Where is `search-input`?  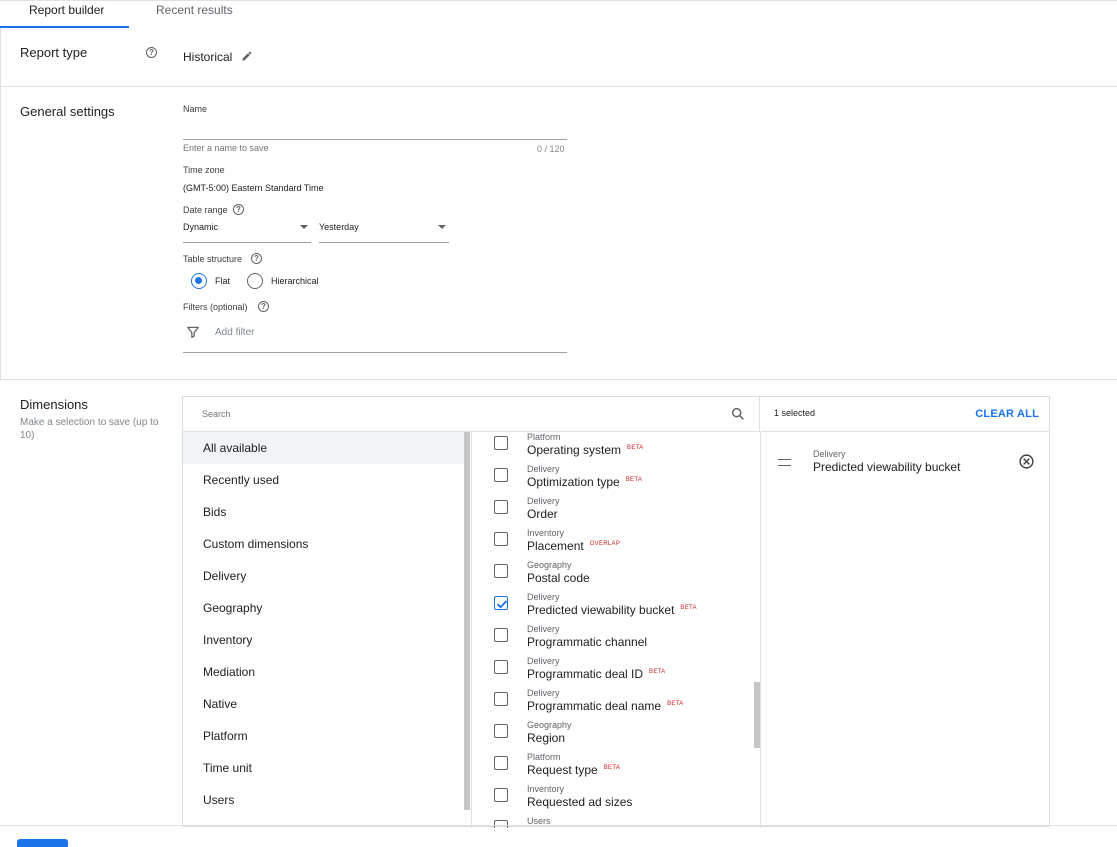 search-input is located at coordinates (452, 414).